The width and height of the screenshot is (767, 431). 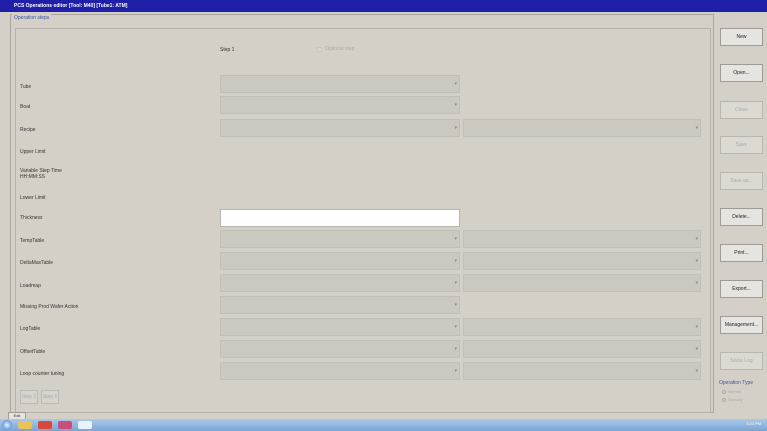 What do you see at coordinates (582, 239) in the screenshot?
I see `temptable-secondary-combo: ▾` at bounding box center [582, 239].